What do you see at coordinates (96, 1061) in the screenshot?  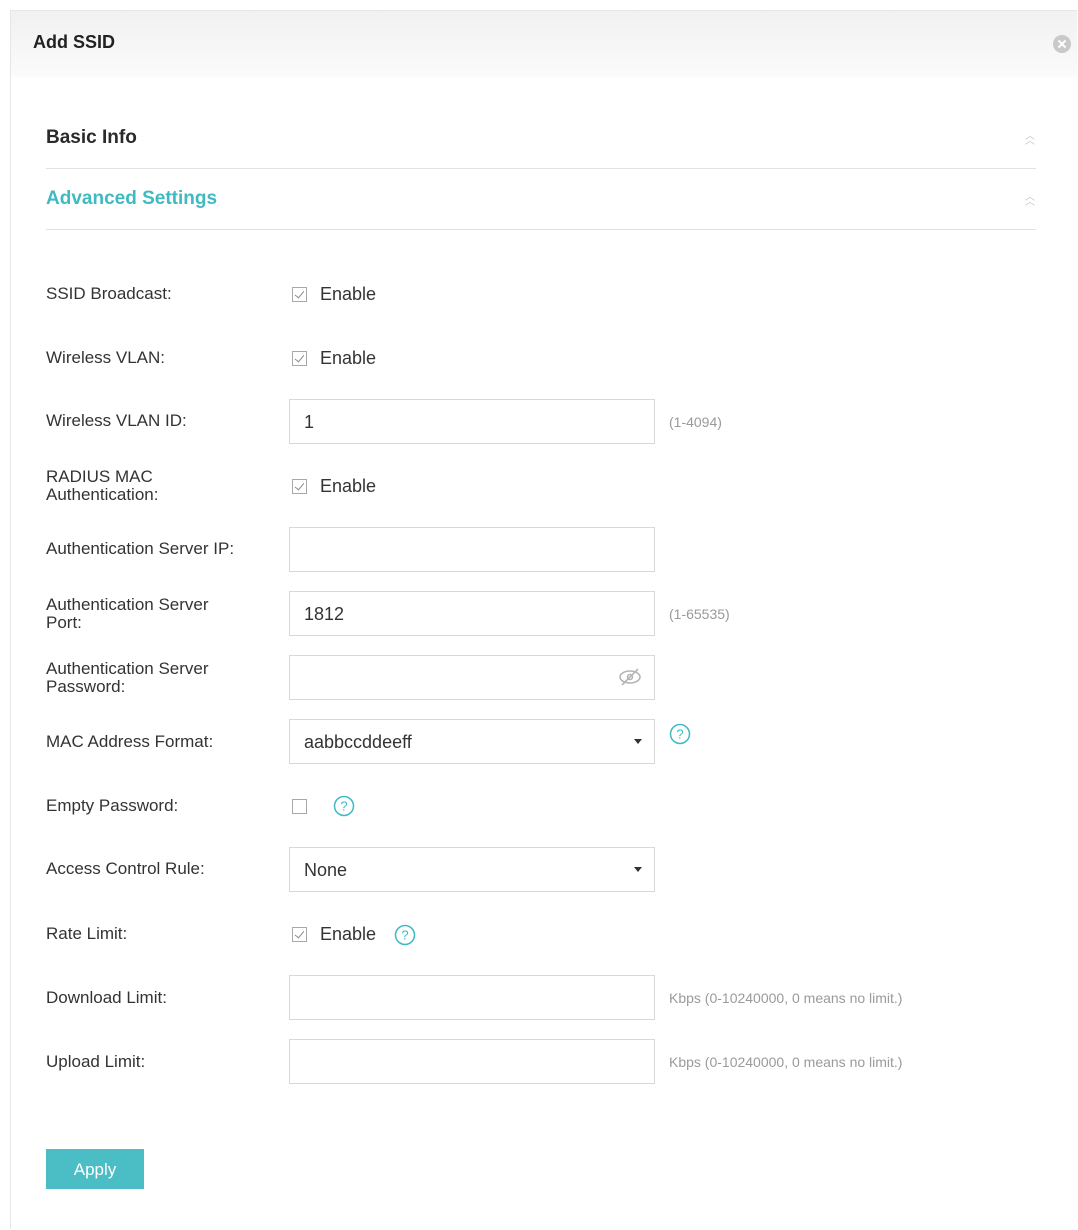 I see `upload-limit-label: Upload Limit:` at bounding box center [96, 1061].